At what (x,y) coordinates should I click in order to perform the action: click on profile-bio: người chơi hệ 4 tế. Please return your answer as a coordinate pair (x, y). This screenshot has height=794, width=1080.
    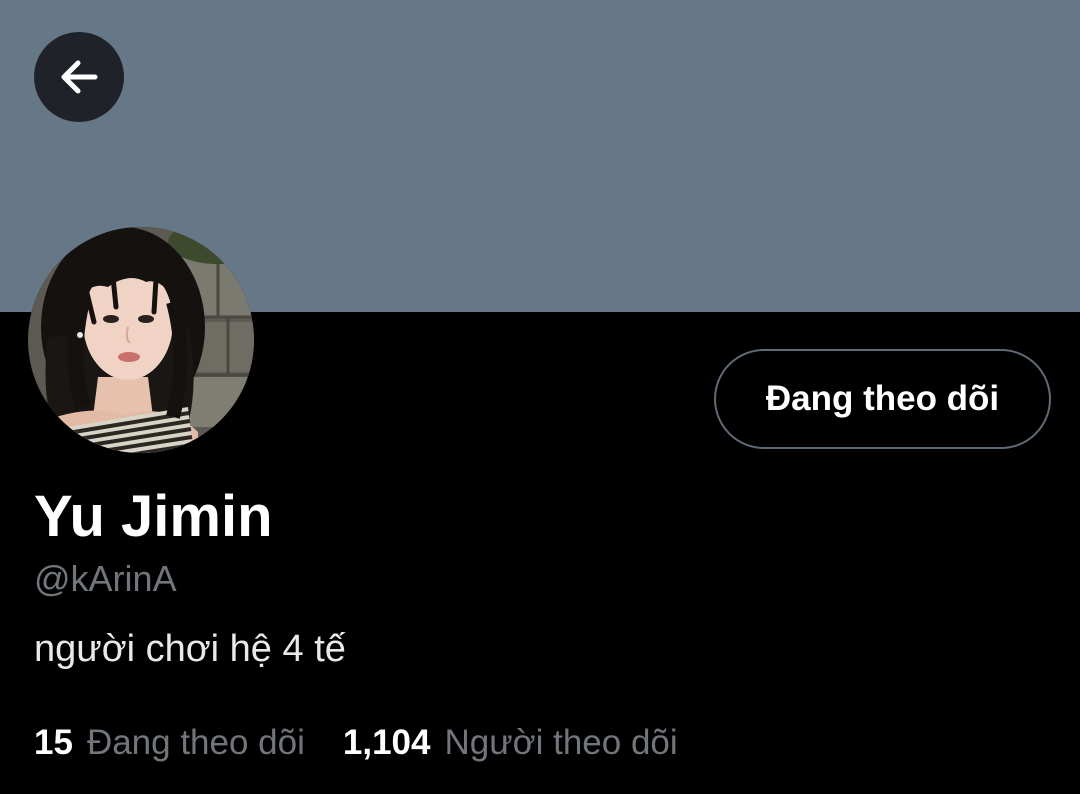
    Looking at the image, I should click on (190, 649).